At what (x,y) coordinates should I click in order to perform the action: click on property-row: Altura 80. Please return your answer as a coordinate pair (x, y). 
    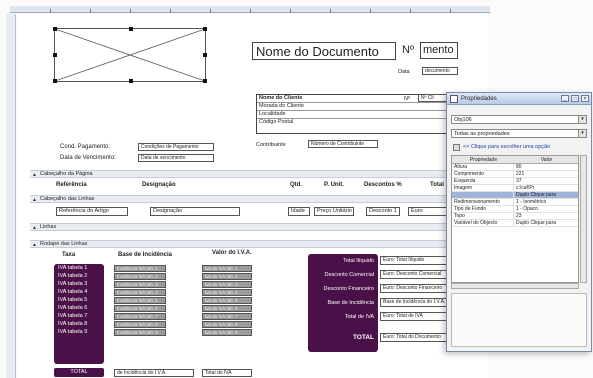
    Looking at the image, I should click on (515, 167).